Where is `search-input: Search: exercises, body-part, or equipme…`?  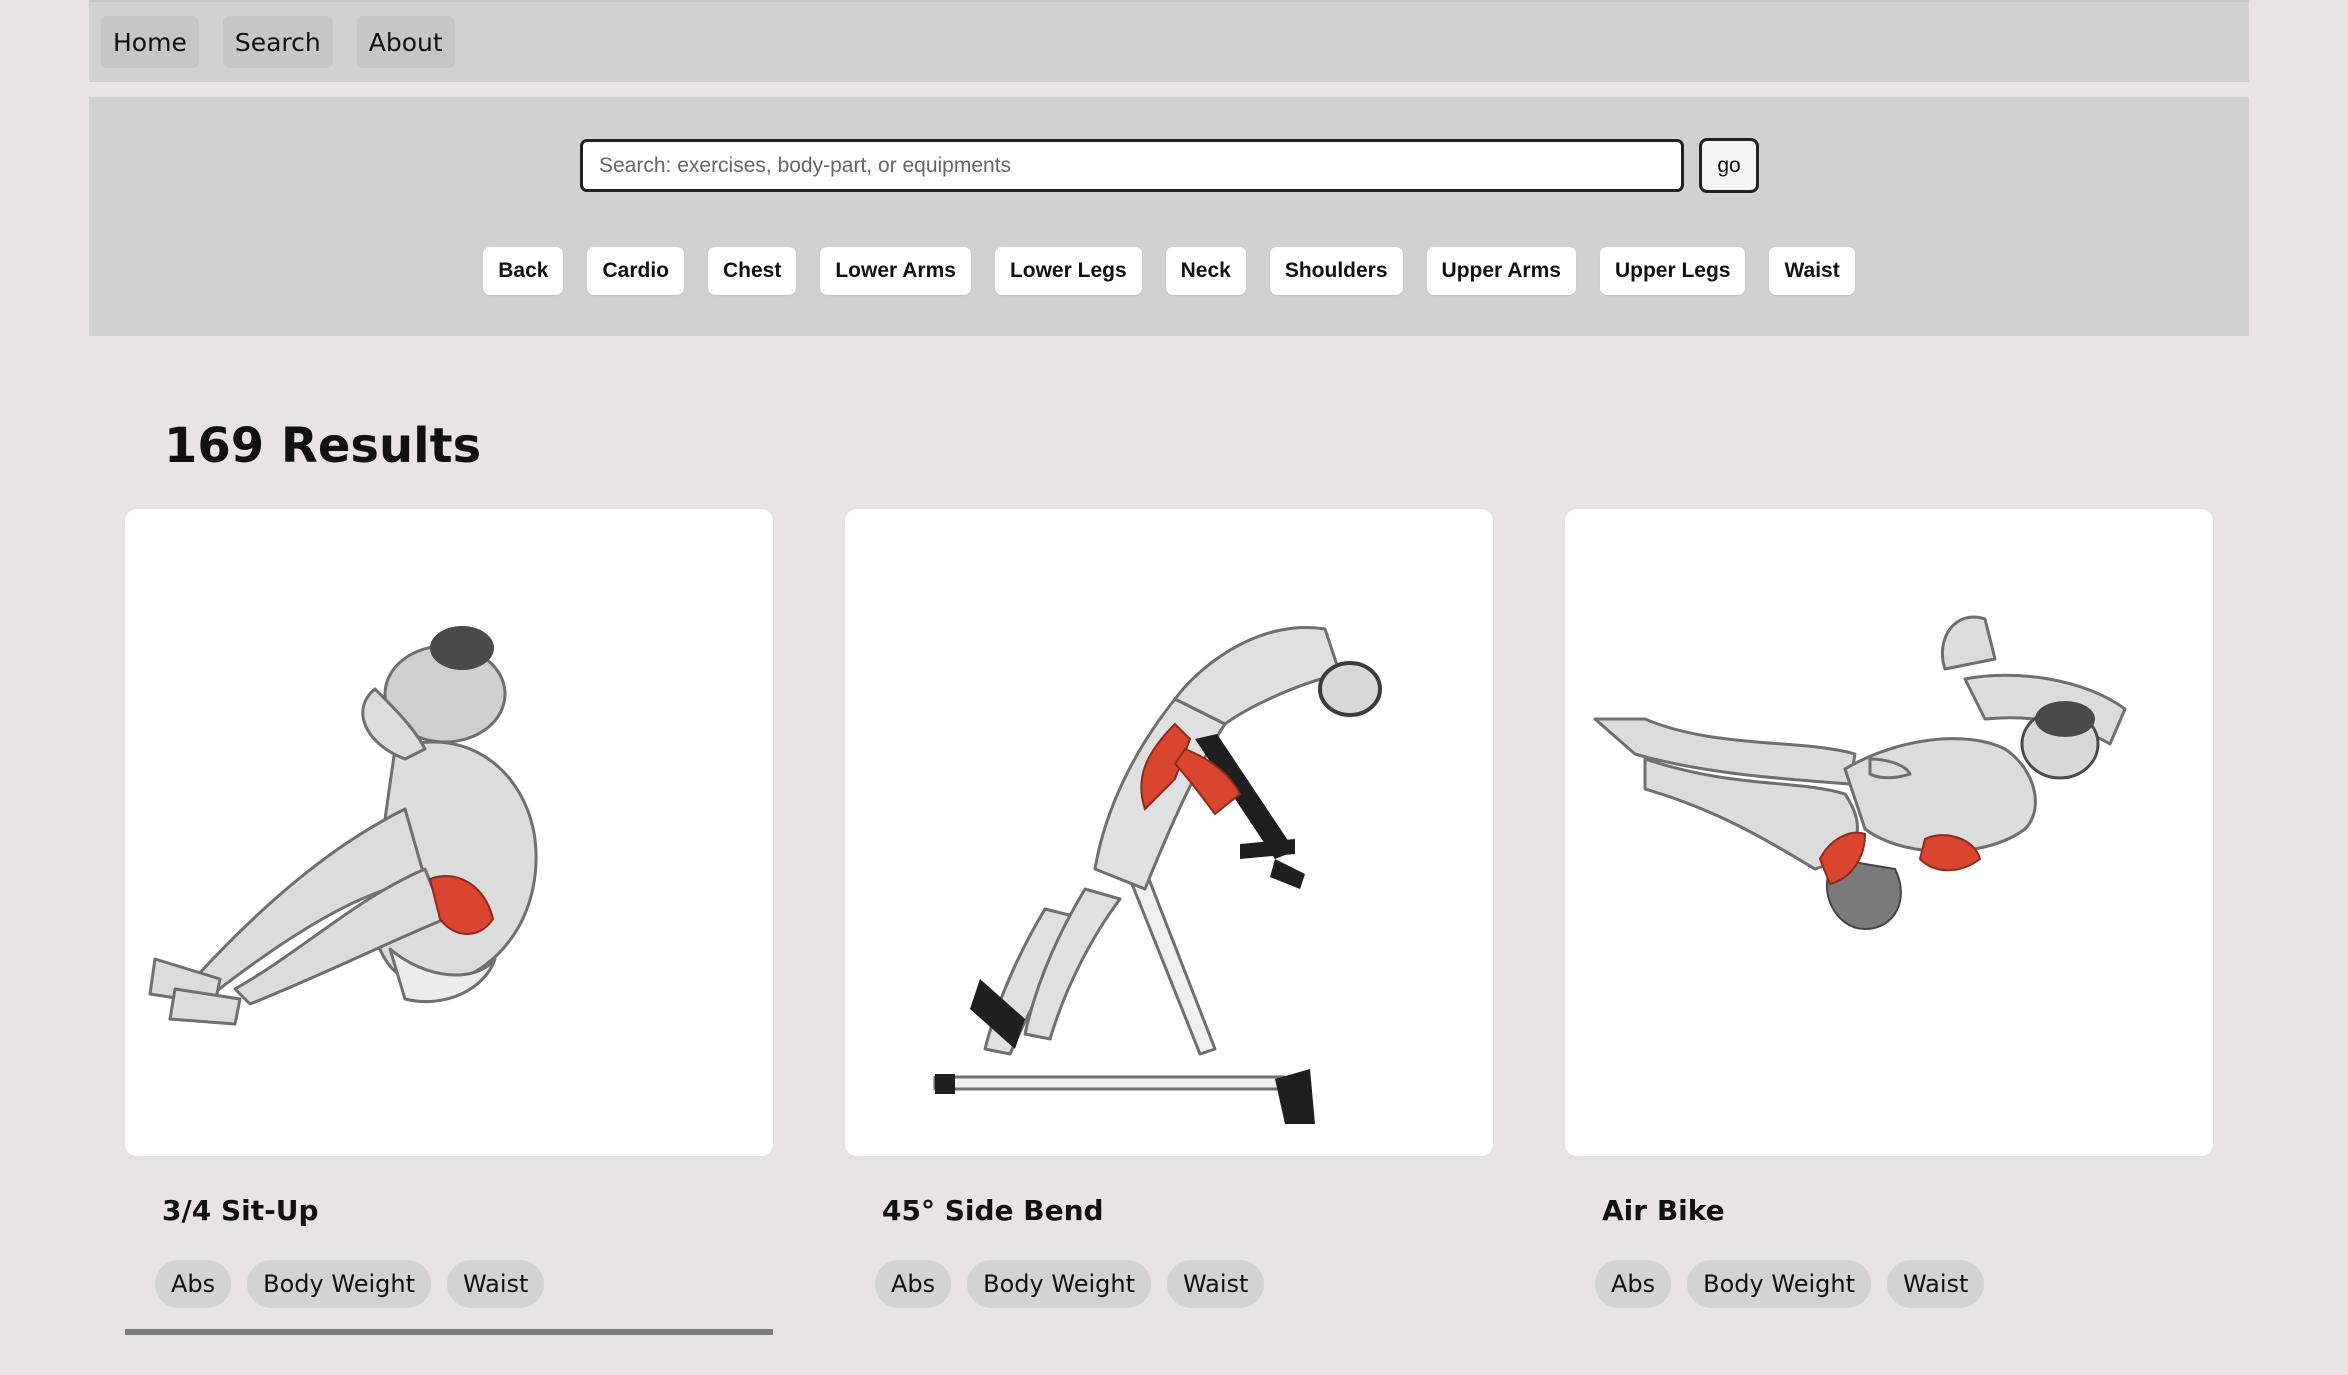 search-input: Search: exercises, body-part, or equipme… is located at coordinates (1132, 165).